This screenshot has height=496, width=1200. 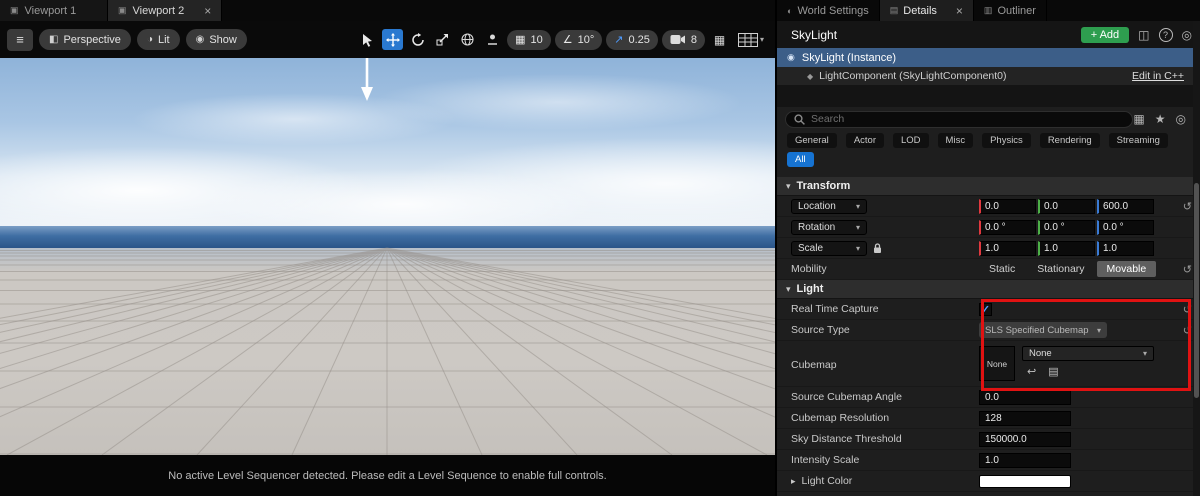 What do you see at coordinates (985, 309) in the screenshot?
I see `real-time-capture-checkbox: ✓` at bounding box center [985, 309].